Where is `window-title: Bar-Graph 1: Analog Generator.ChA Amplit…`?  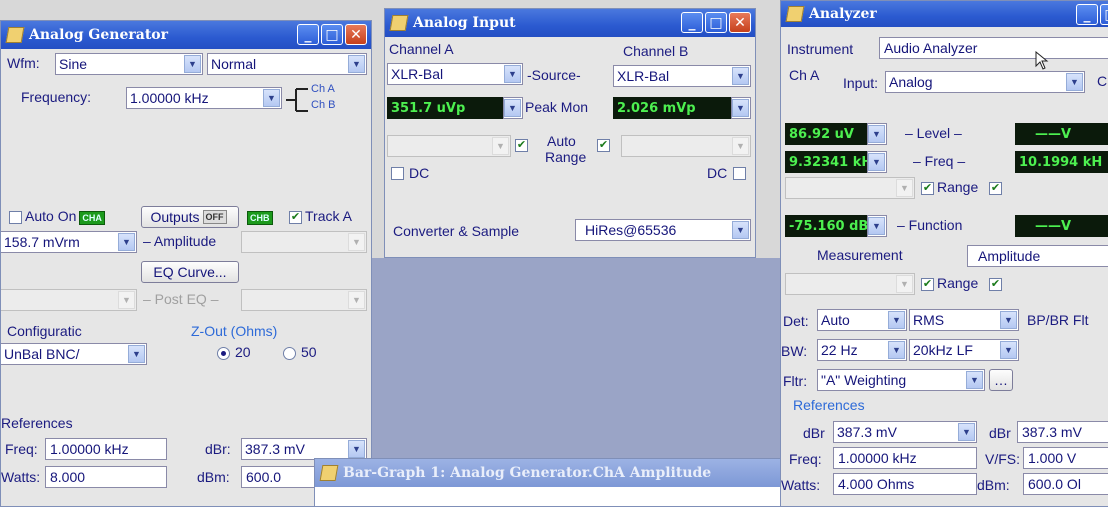 window-title: Bar-Graph 1: Analog Generator.ChA Amplit… is located at coordinates (527, 473).